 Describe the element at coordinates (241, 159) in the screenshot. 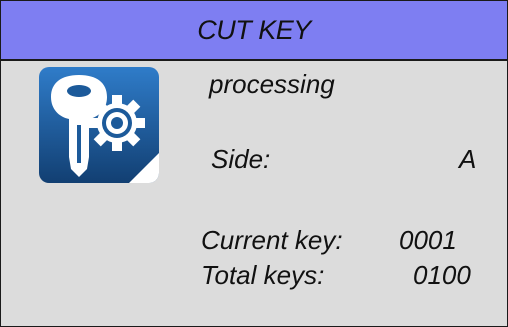

I see `side-label: Side:` at that location.